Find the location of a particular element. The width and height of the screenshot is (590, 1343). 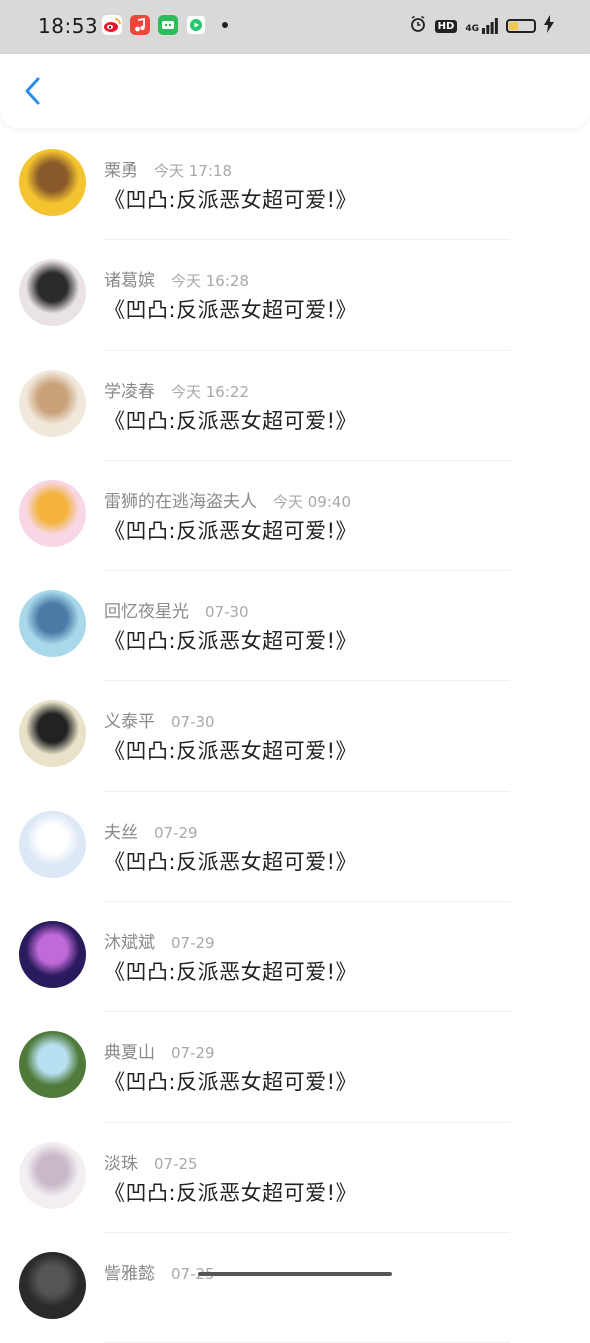

status-time: 18:53 is located at coordinates (68, 26).